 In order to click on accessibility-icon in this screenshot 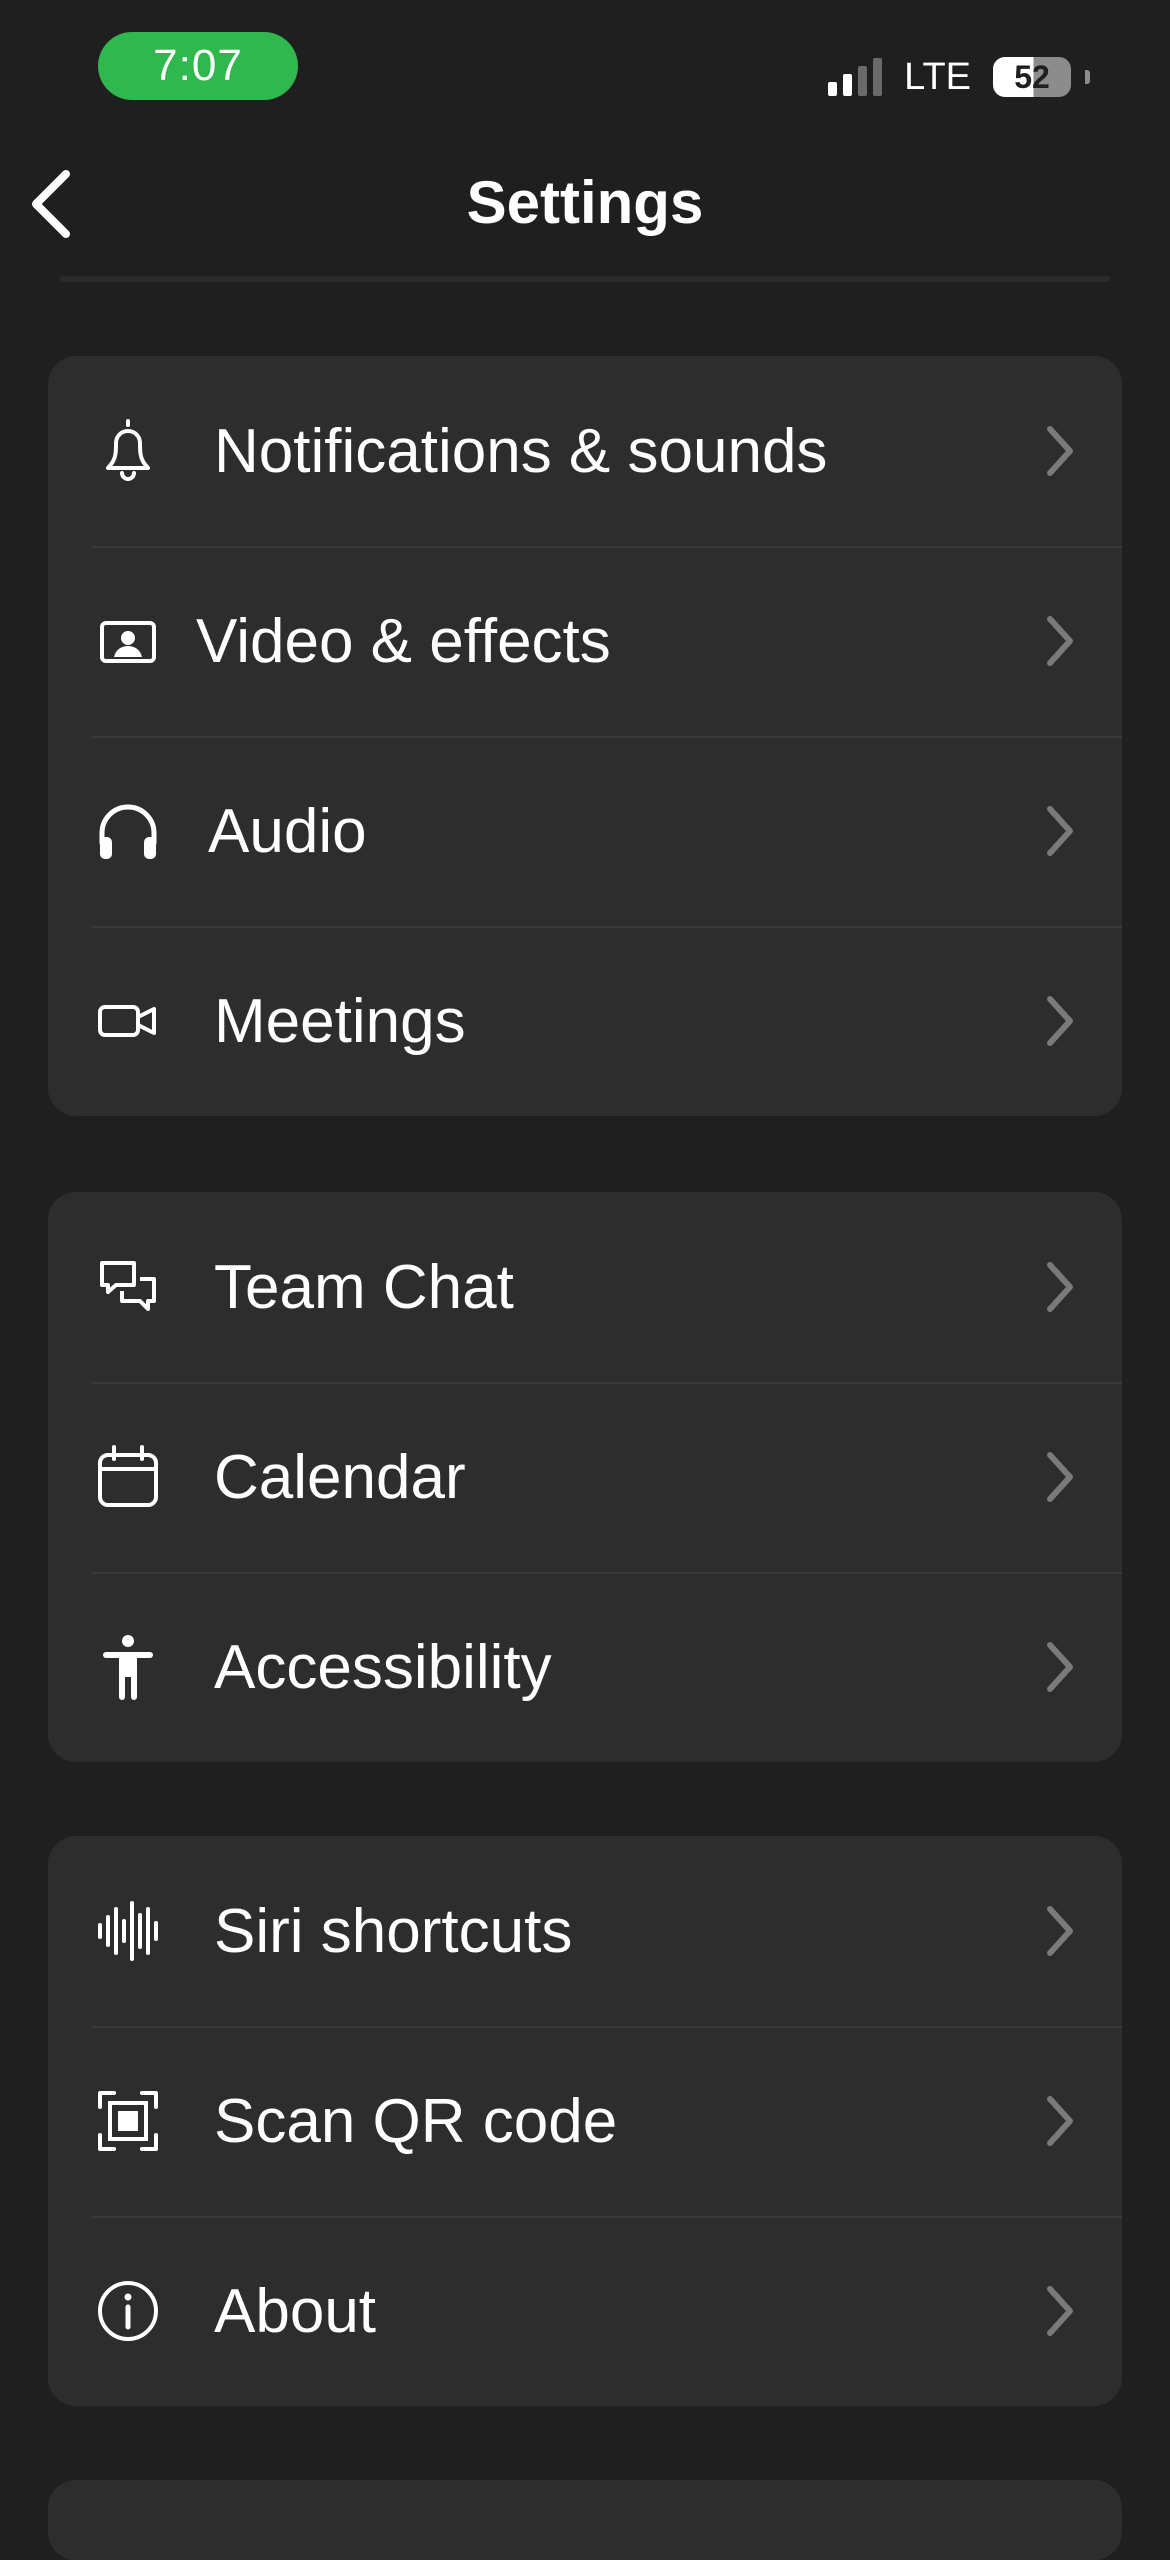, I will do `click(128, 1667)`.